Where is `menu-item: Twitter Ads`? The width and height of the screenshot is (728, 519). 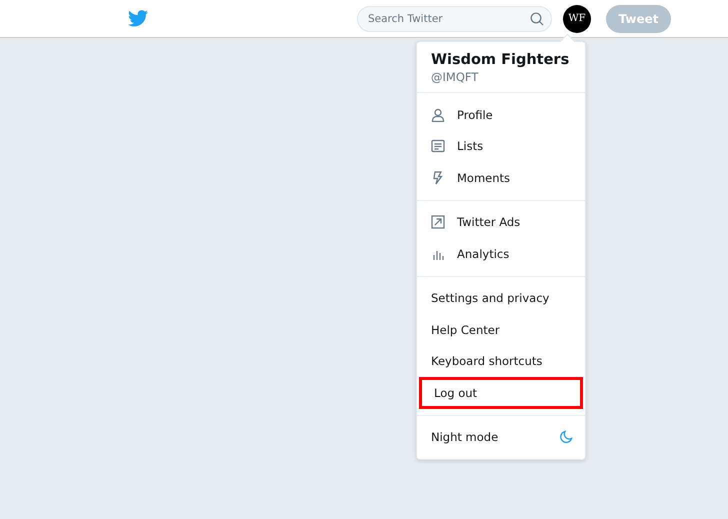 menu-item: Twitter Ads is located at coordinates (501, 222).